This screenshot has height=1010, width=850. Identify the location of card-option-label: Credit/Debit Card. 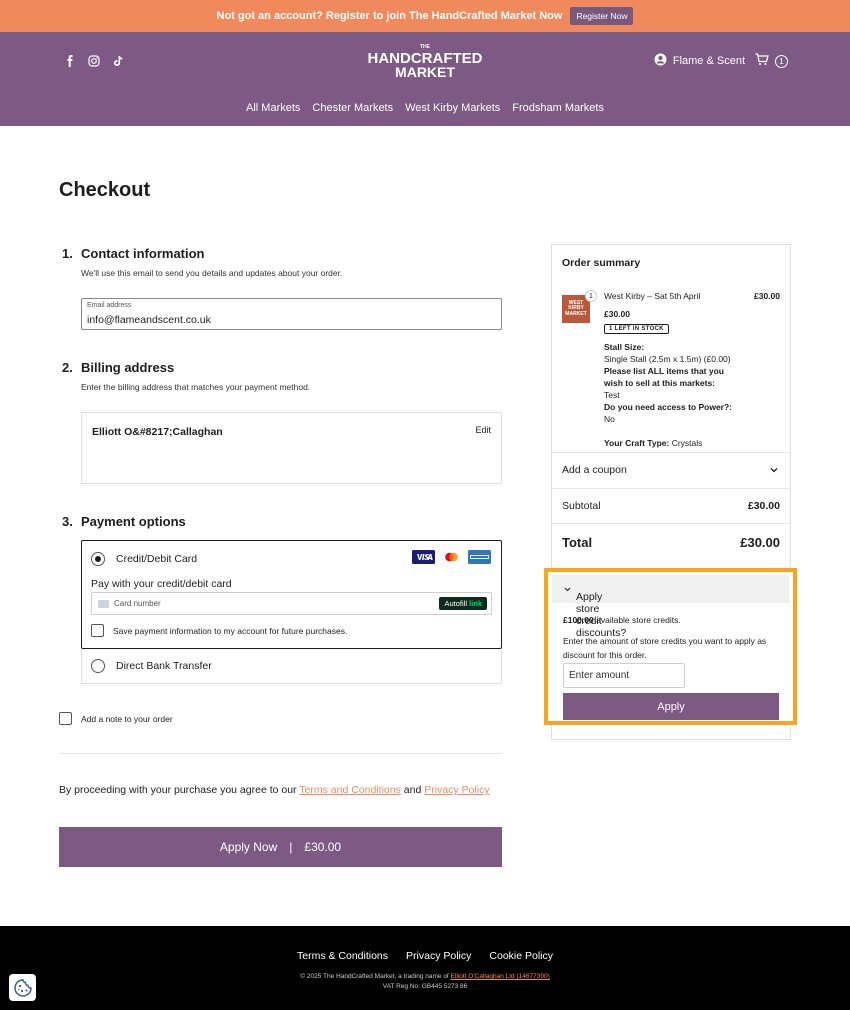
(156, 559).